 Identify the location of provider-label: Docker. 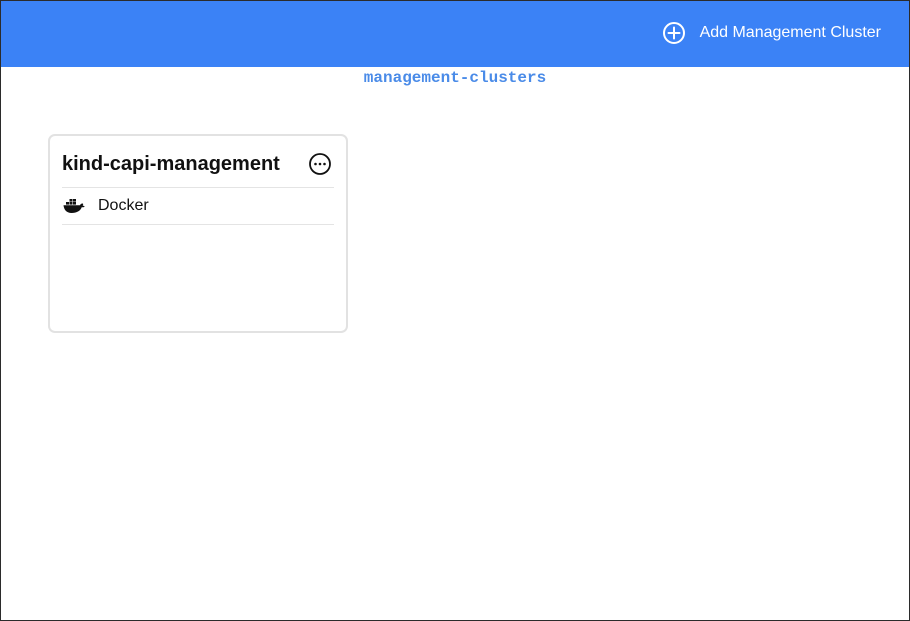
(123, 205).